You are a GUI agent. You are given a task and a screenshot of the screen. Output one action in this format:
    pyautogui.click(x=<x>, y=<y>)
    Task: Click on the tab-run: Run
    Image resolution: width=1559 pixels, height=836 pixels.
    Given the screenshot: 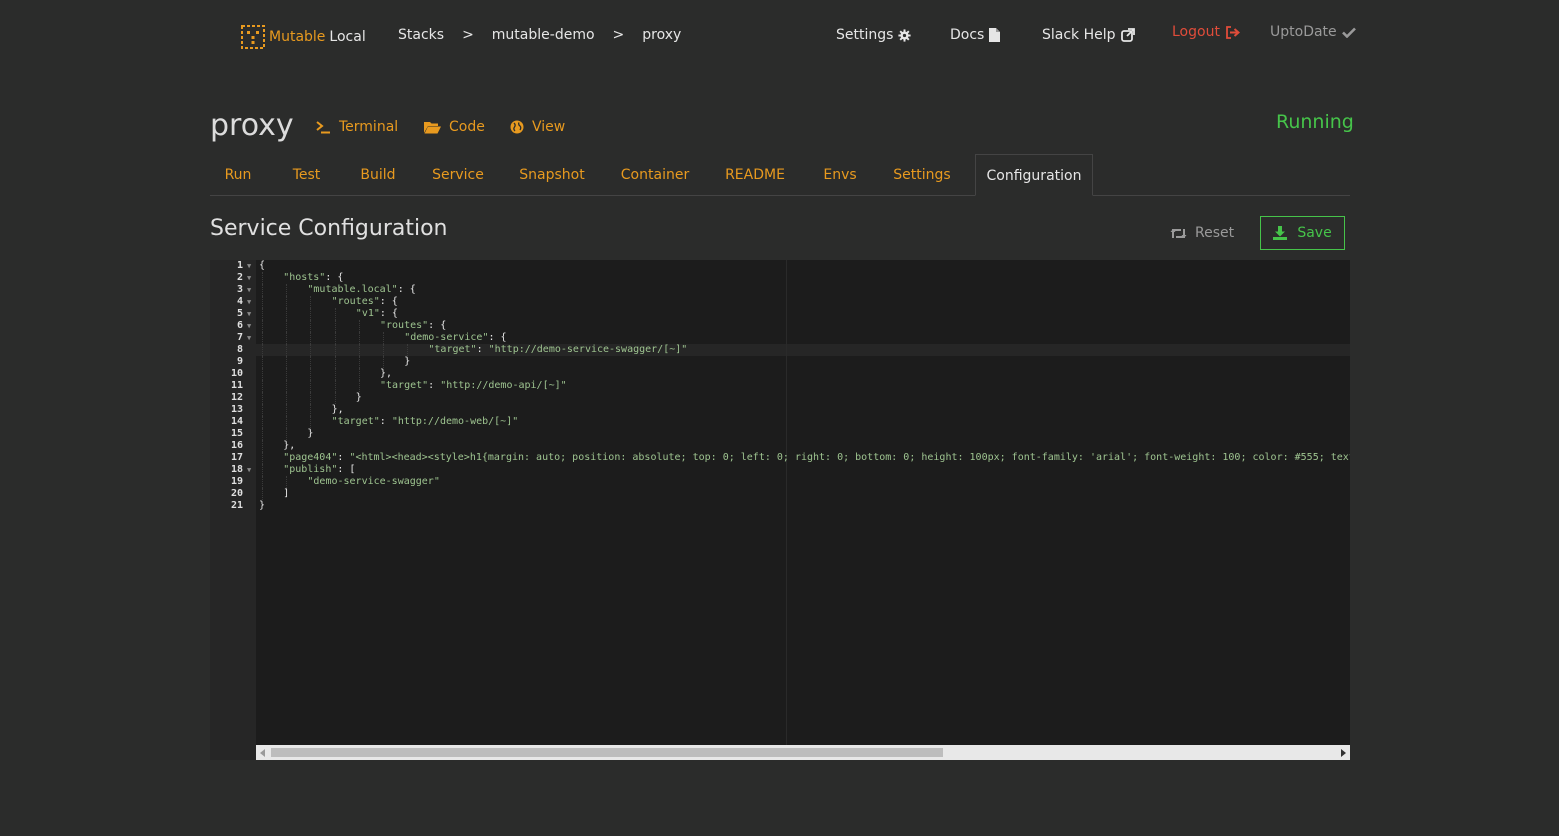 What is the action you would take?
    pyautogui.click(x=238, y=175)
    